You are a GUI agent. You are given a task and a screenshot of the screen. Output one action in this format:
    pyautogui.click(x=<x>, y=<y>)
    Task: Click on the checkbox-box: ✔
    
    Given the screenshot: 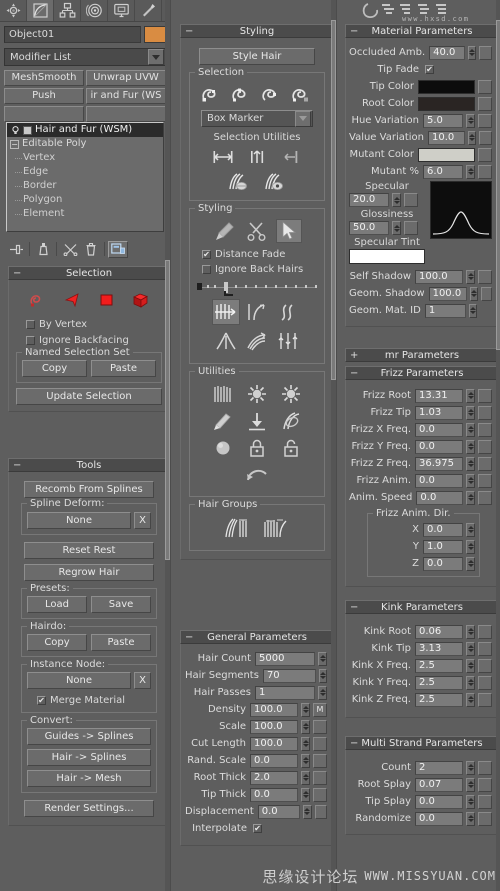 What is the action you would take?
    pyautogui.click(x=206, y=254)
    